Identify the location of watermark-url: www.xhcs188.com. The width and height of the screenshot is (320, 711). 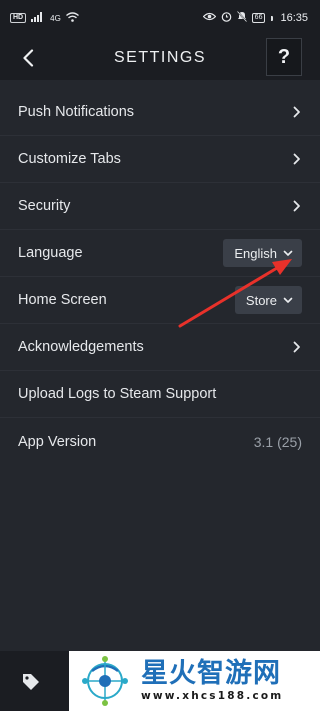
(212, 696).